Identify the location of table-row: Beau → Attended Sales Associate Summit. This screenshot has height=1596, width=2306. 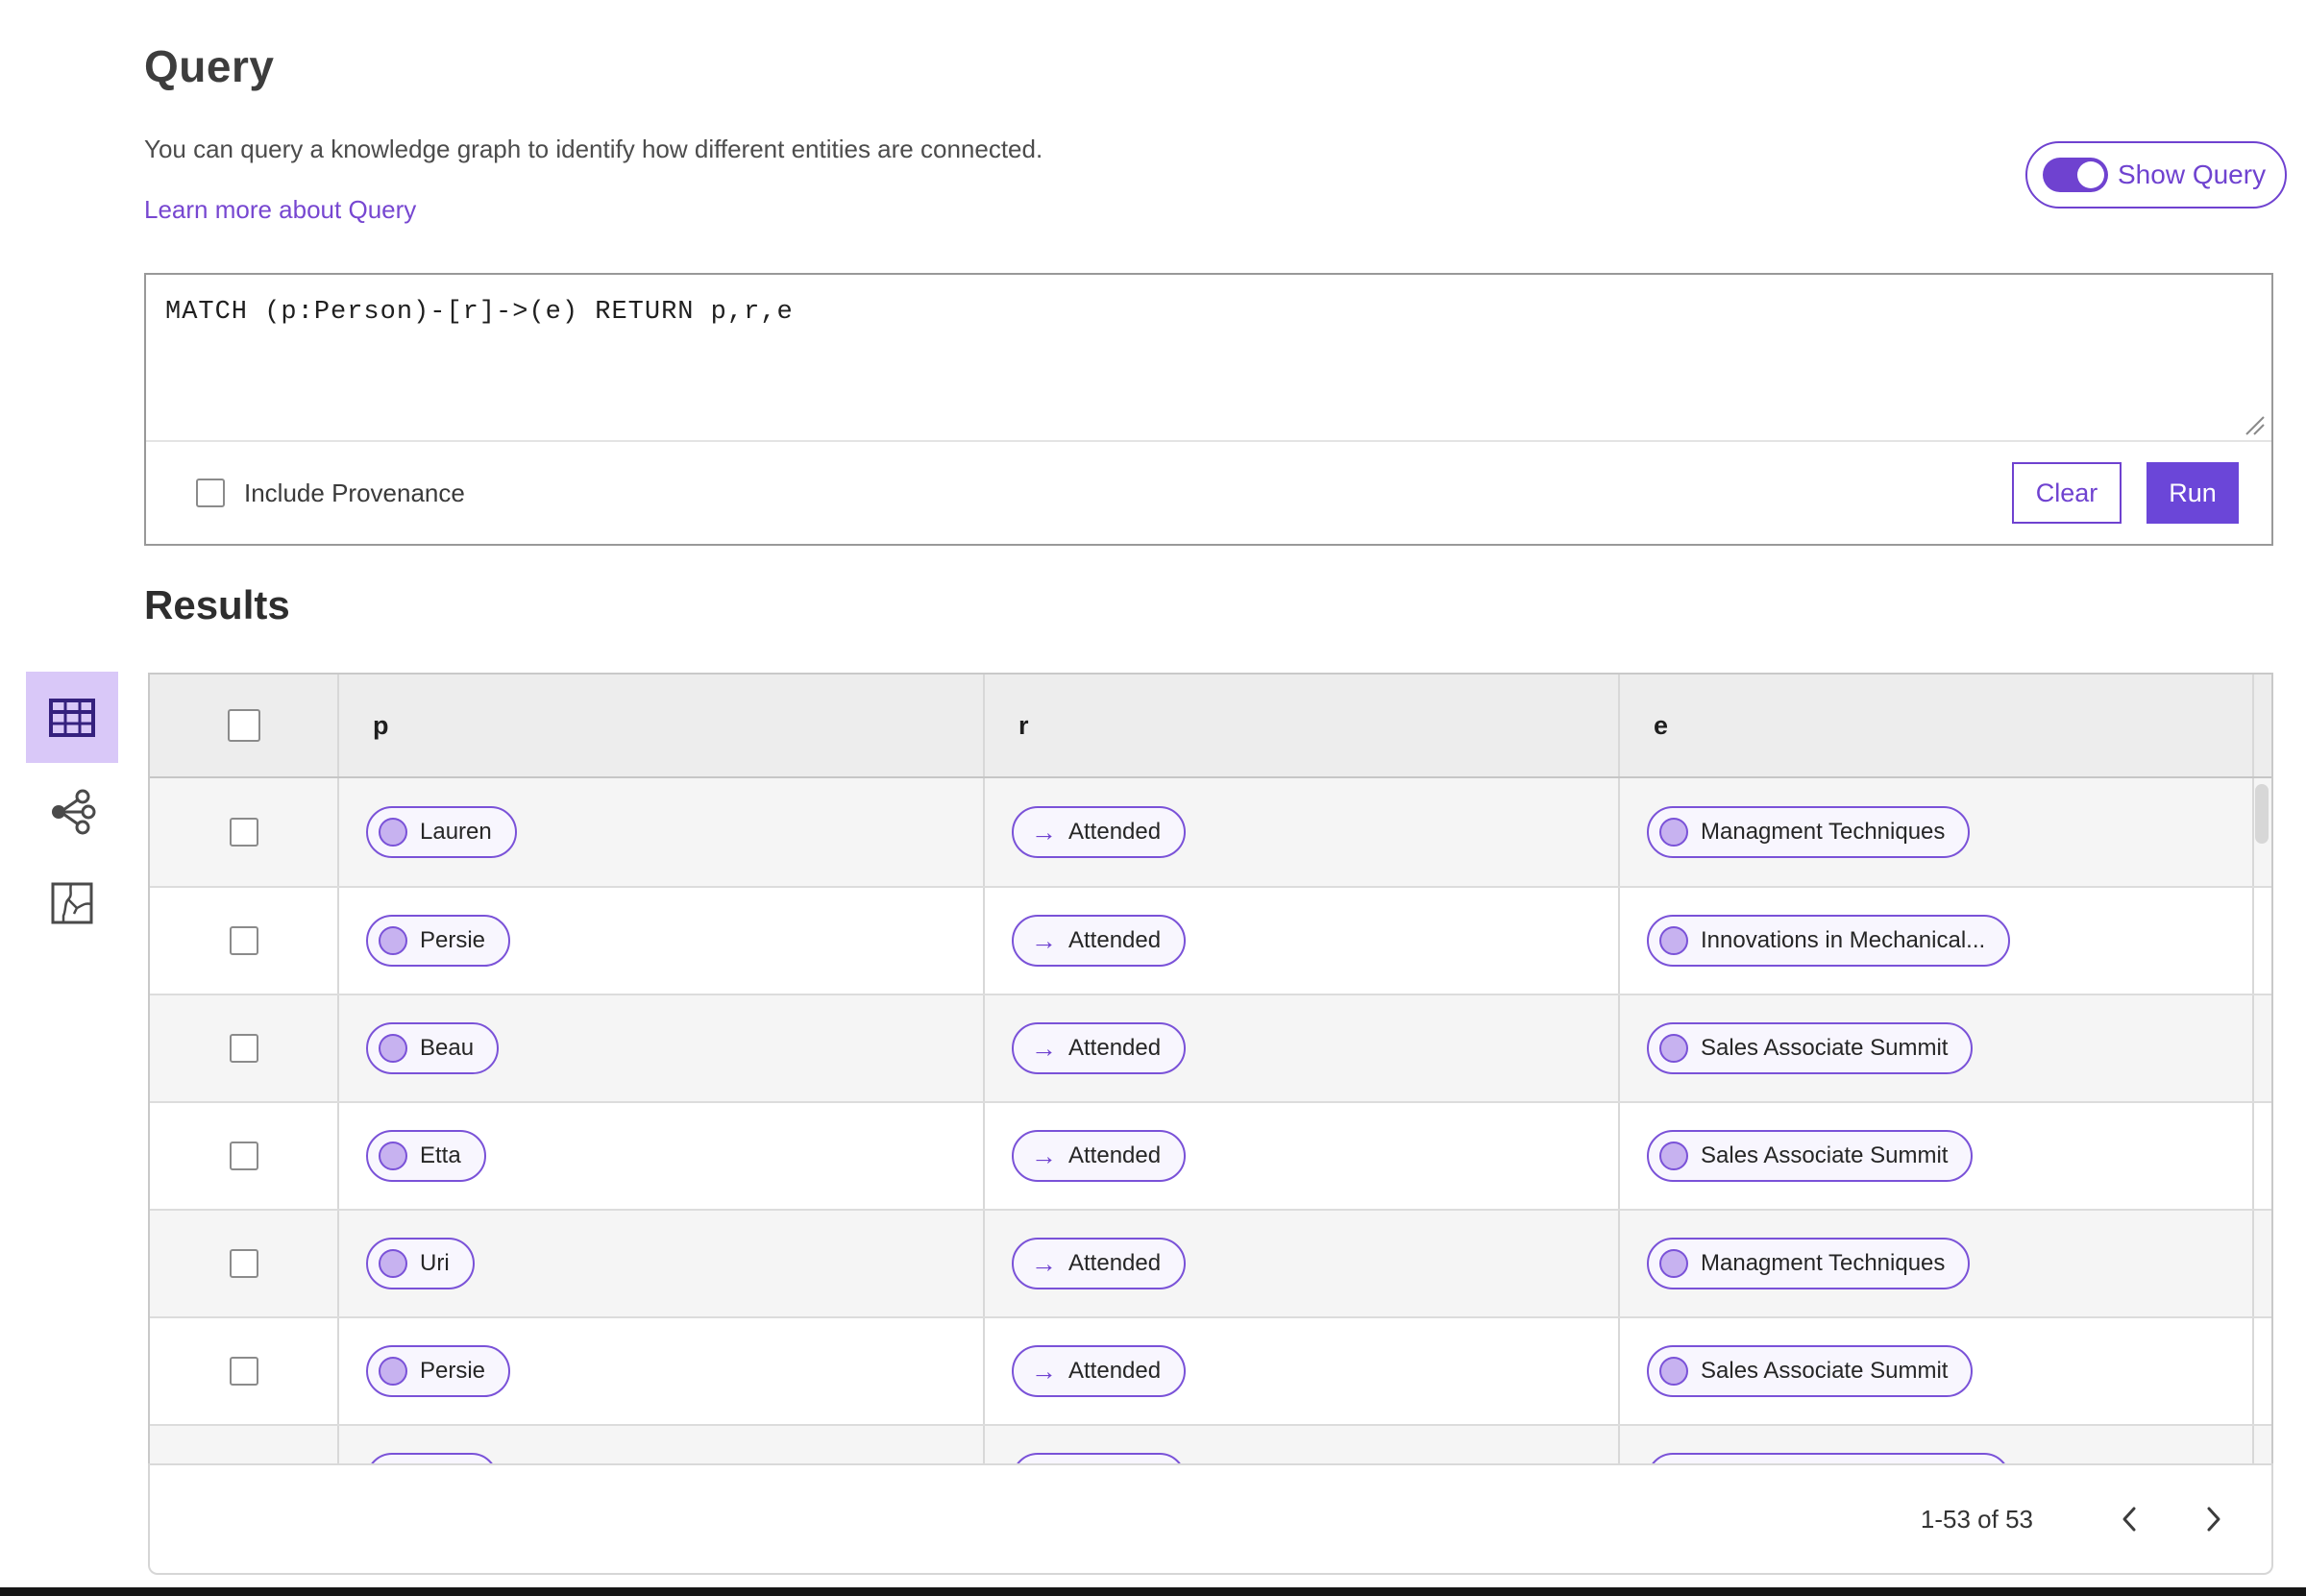
(1211, 1047).